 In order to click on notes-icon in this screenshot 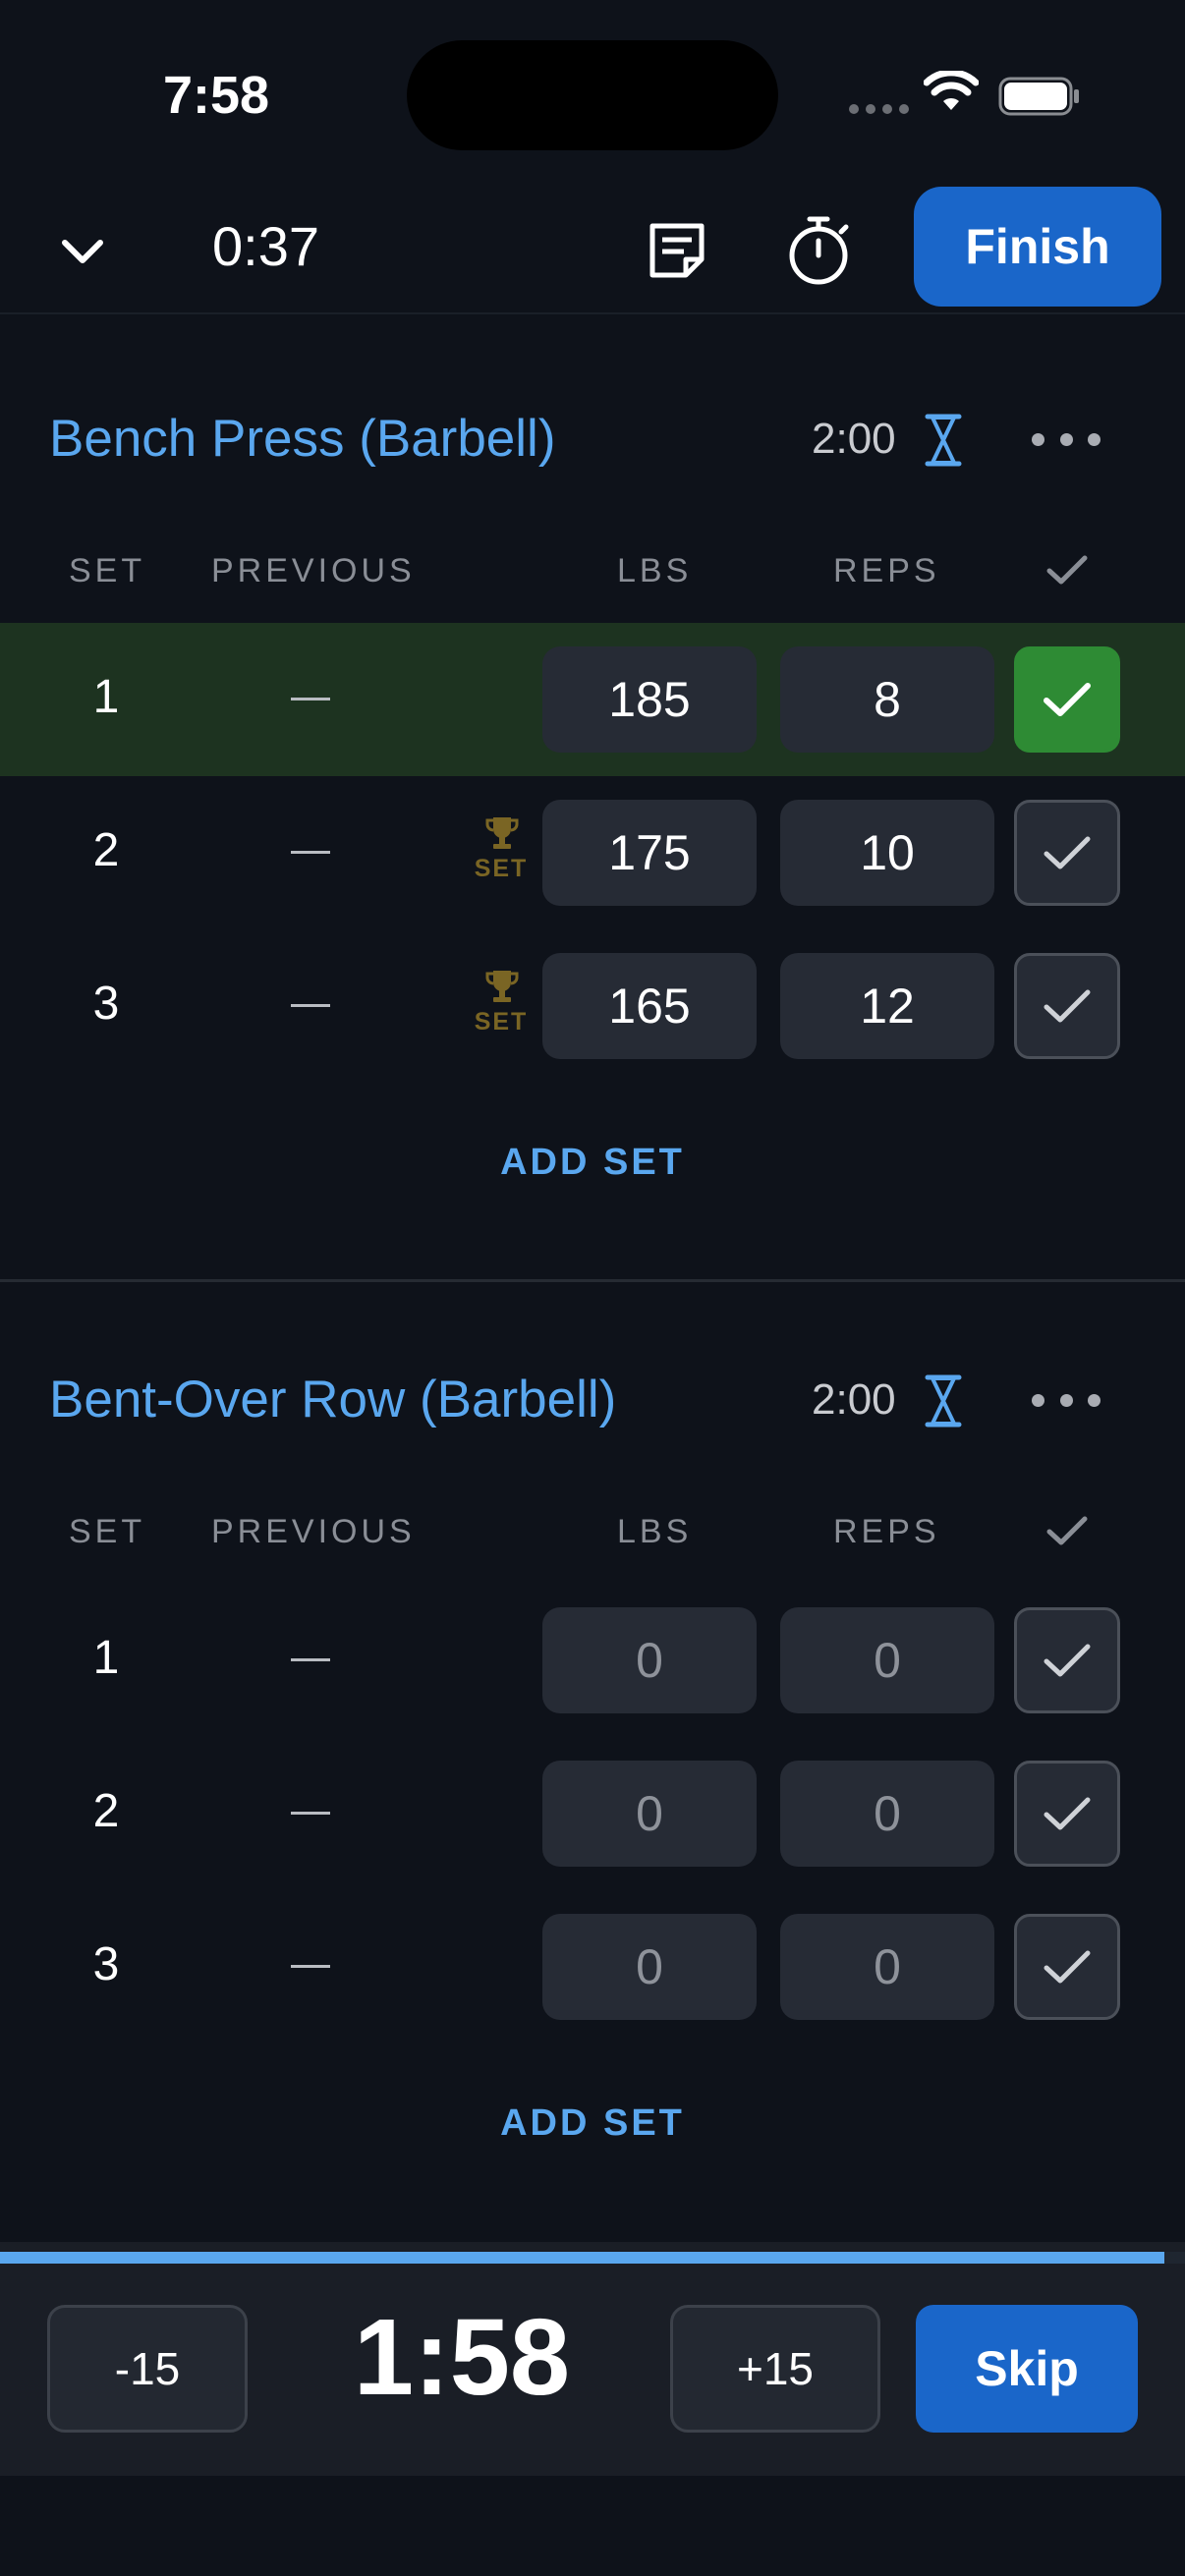, I will do `click(677, 250)`.